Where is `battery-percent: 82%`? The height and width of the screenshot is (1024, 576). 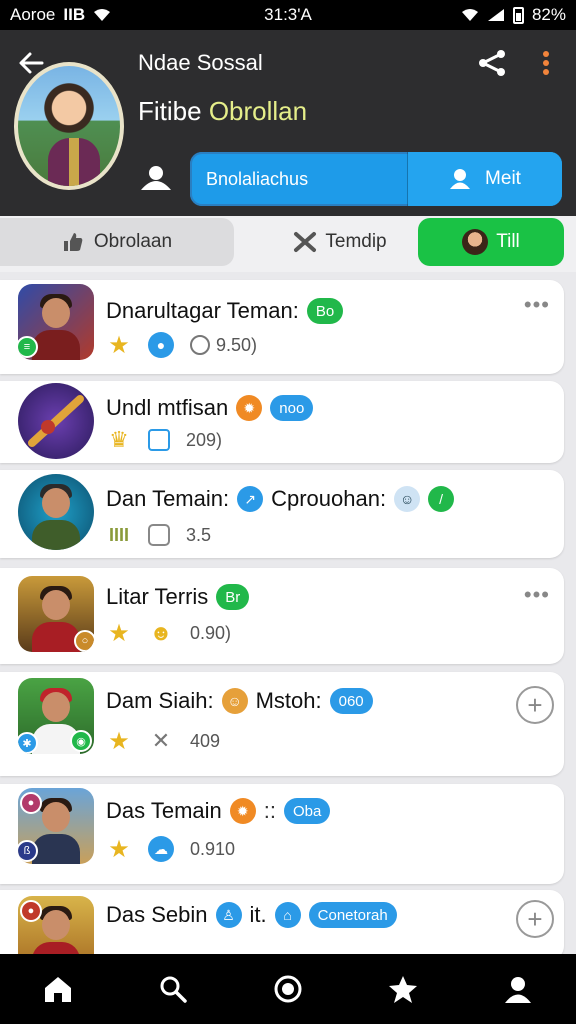 battery-percent: 82% is located at coordinates (548, 14).